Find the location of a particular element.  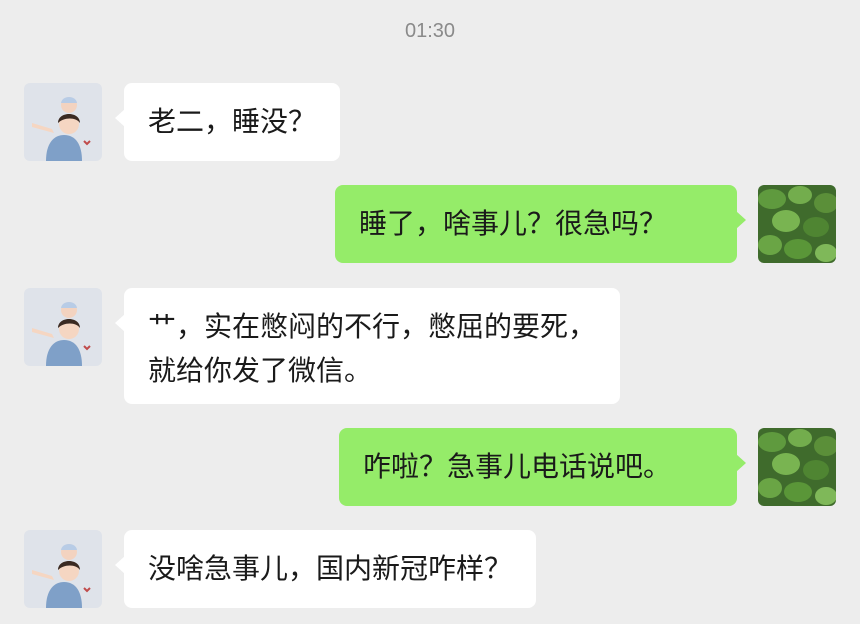

chat-timestamp: 01:30 is located at coordinates (430, 31).